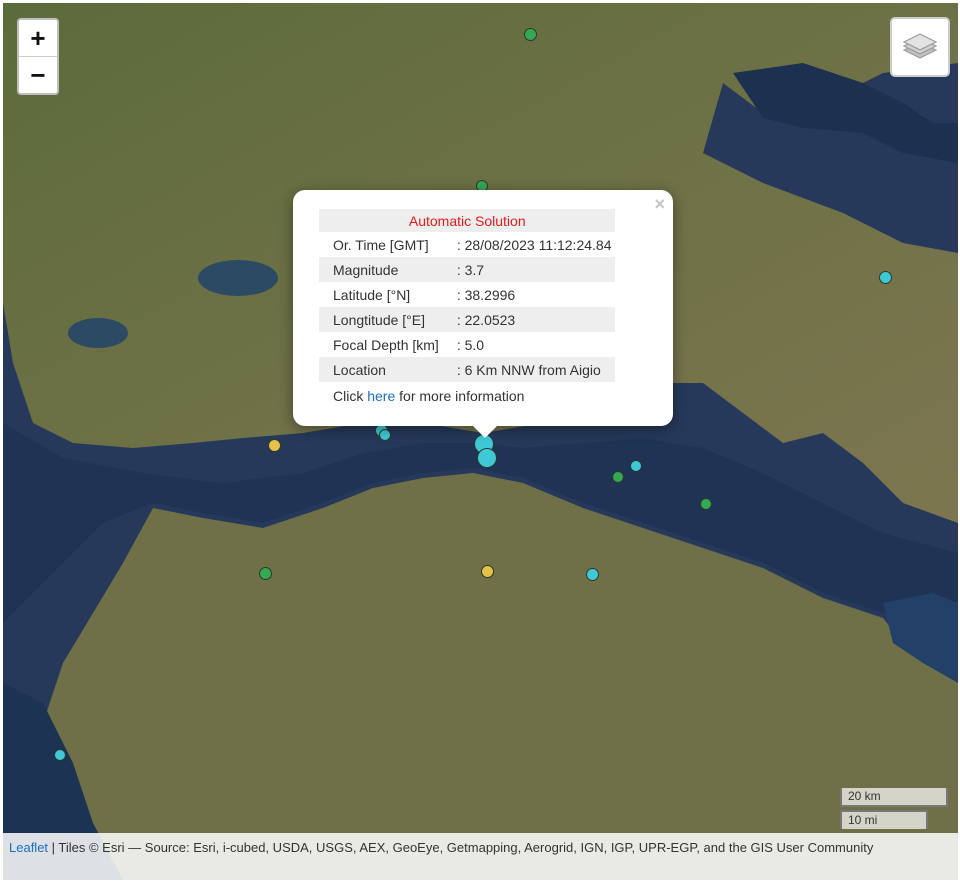  Describe the element at coordinates (381, 396) in the screenshot. I see `more-info-link: here` at that location.